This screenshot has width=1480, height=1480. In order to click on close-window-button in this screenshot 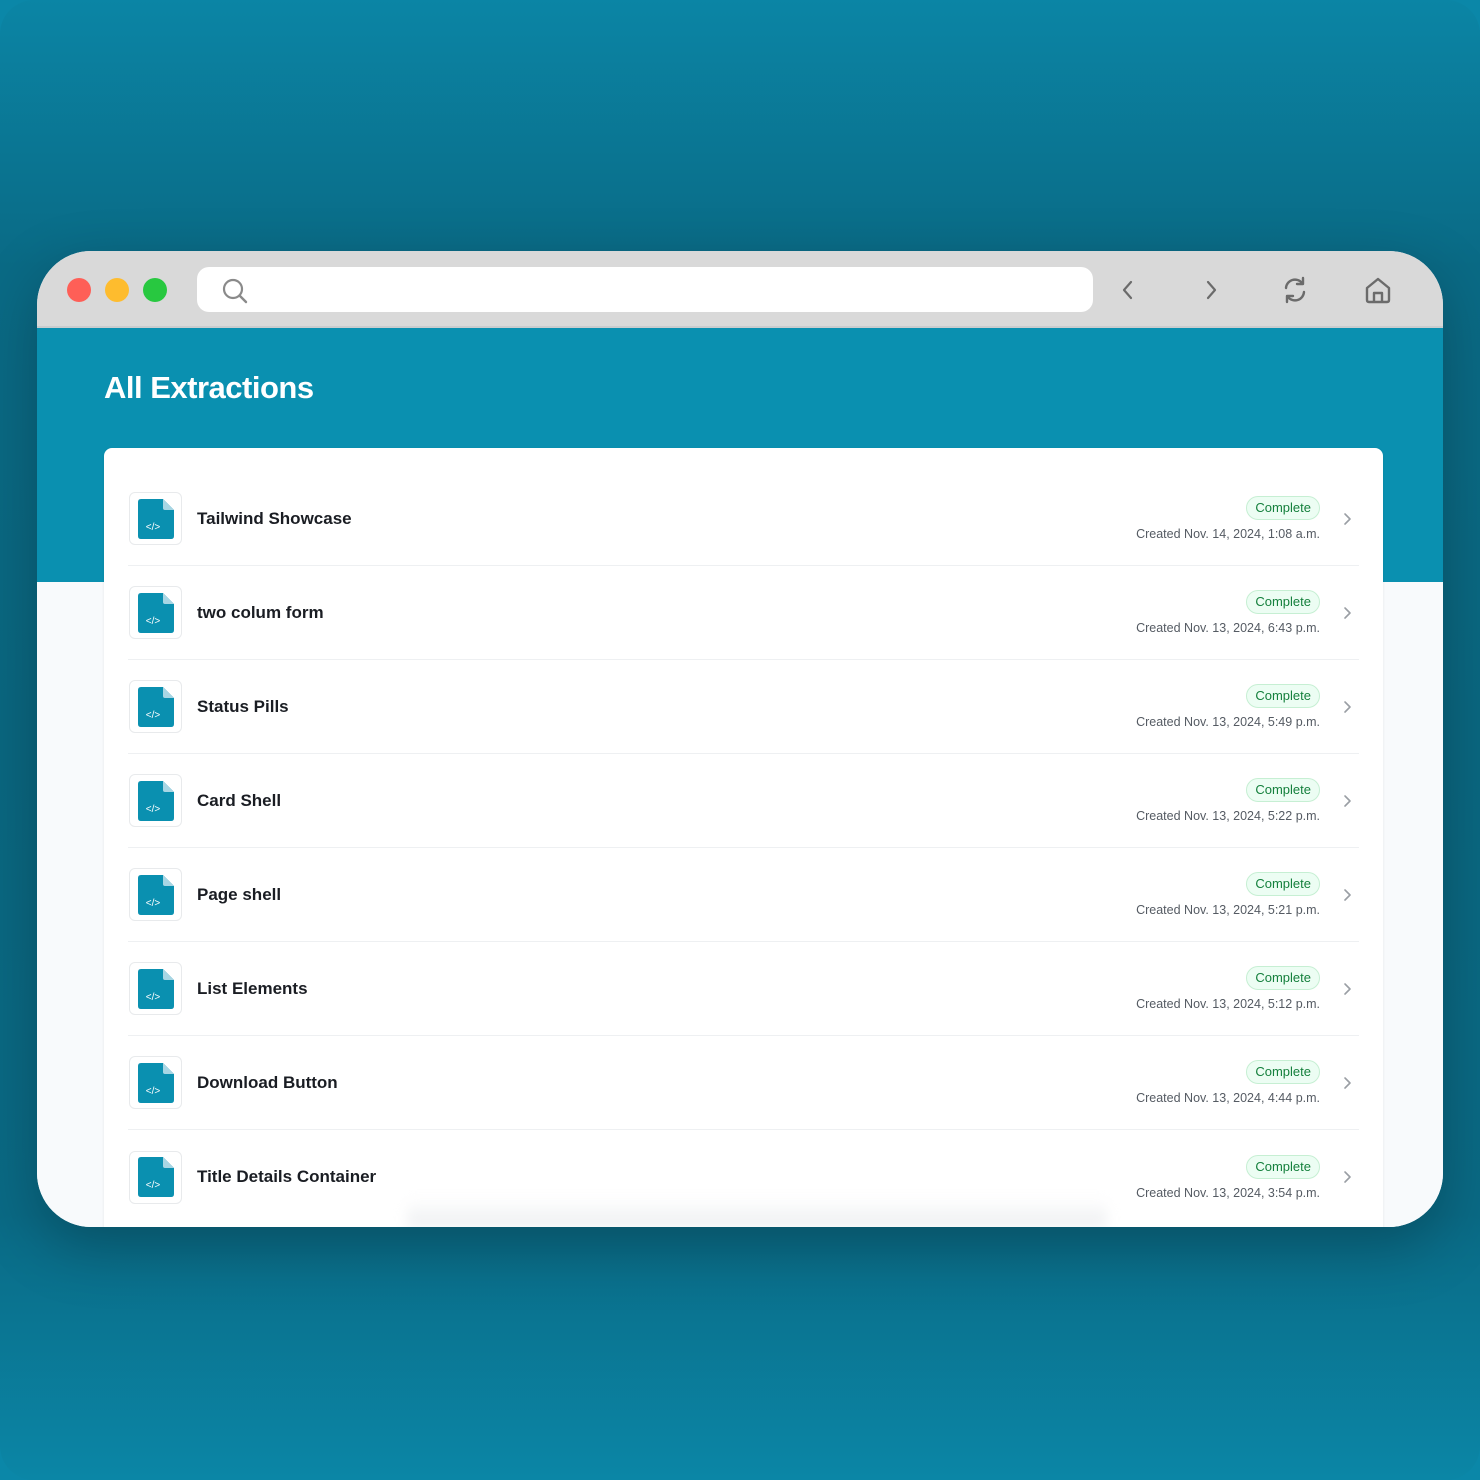, I will do `click(79, 290)`.